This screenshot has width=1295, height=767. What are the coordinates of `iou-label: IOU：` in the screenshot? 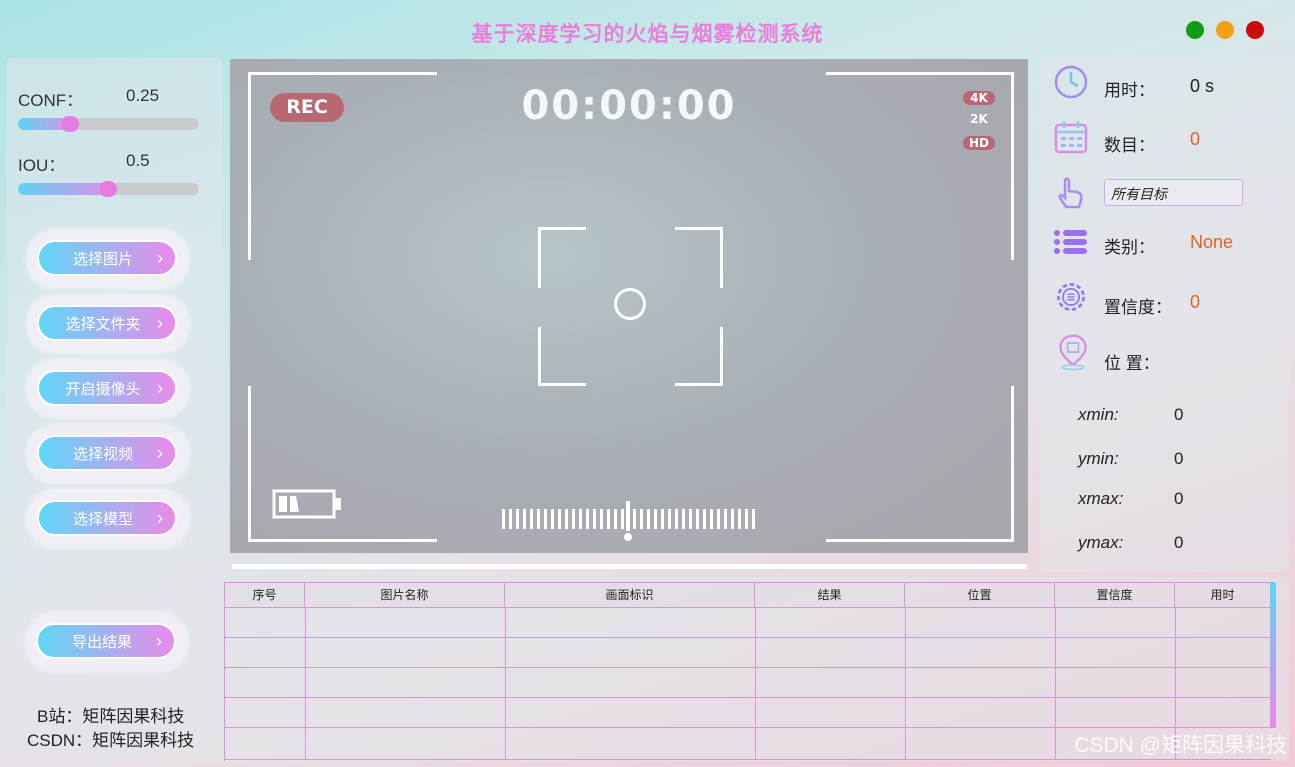 It's located at (42, 165).